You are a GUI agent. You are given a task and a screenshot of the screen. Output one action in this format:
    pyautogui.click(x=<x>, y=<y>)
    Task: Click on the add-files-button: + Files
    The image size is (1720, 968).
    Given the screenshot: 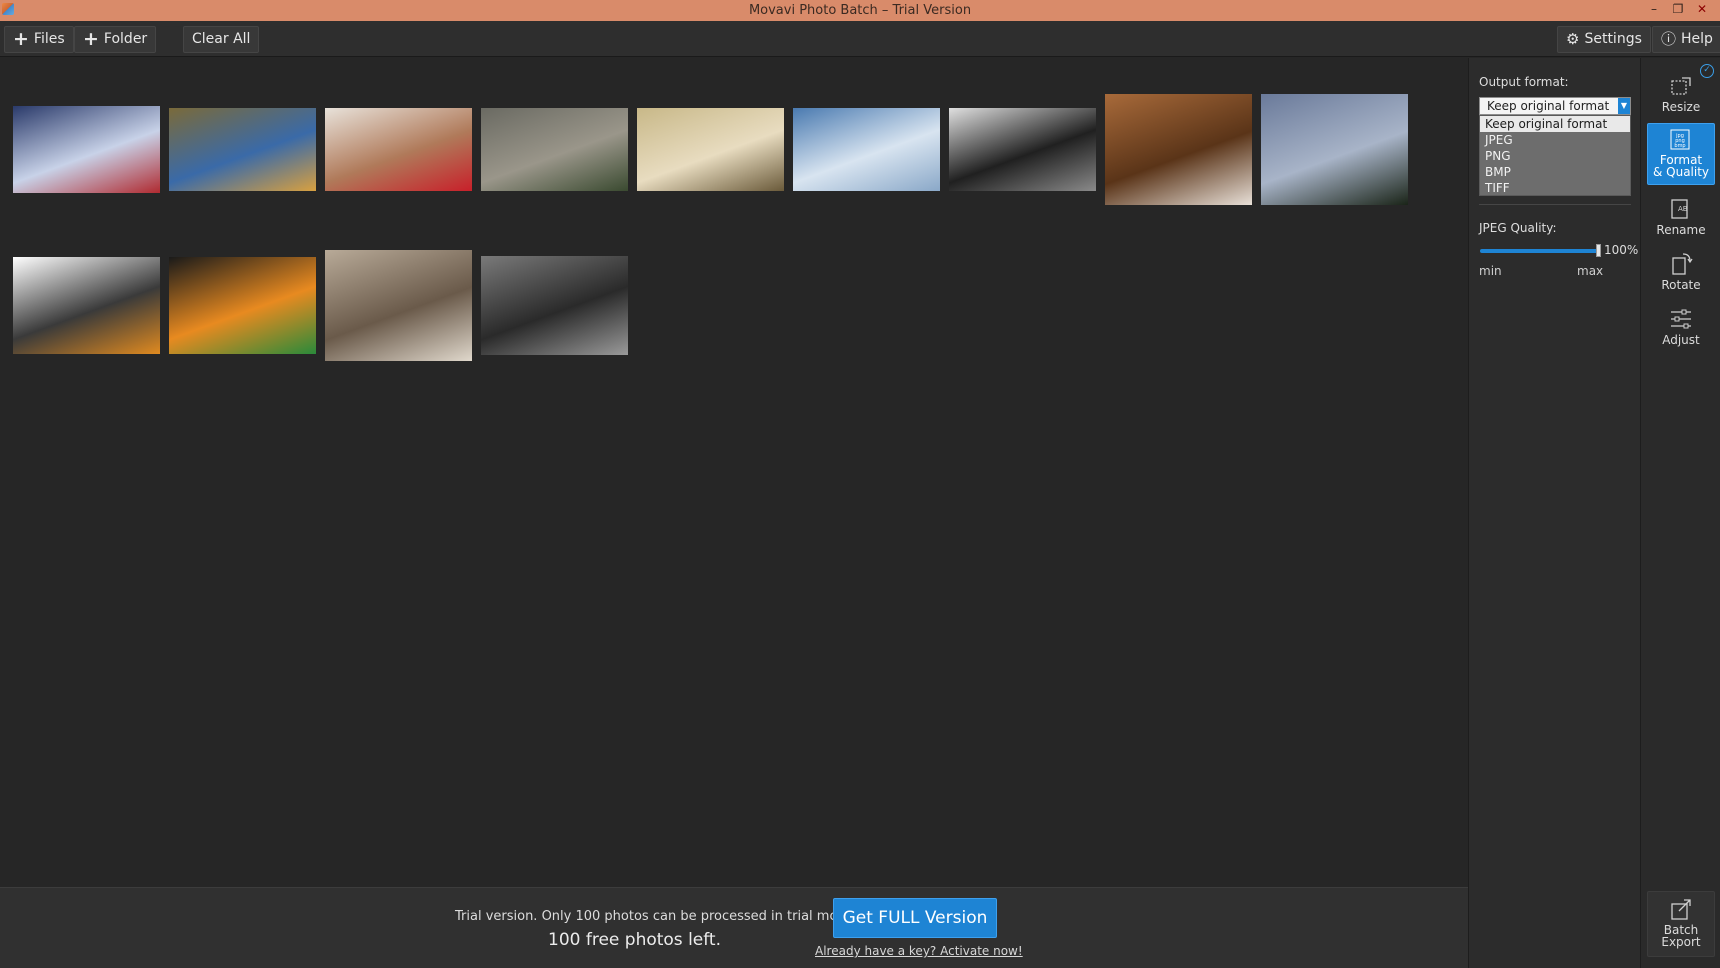 What is the action you would take?
    pyautogui.click(x=39, y=39)
    